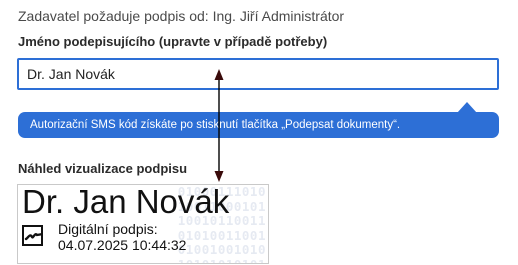 The image size is (518, 265). I want to click on double-headed-arrow-icon, so click(219, 125).